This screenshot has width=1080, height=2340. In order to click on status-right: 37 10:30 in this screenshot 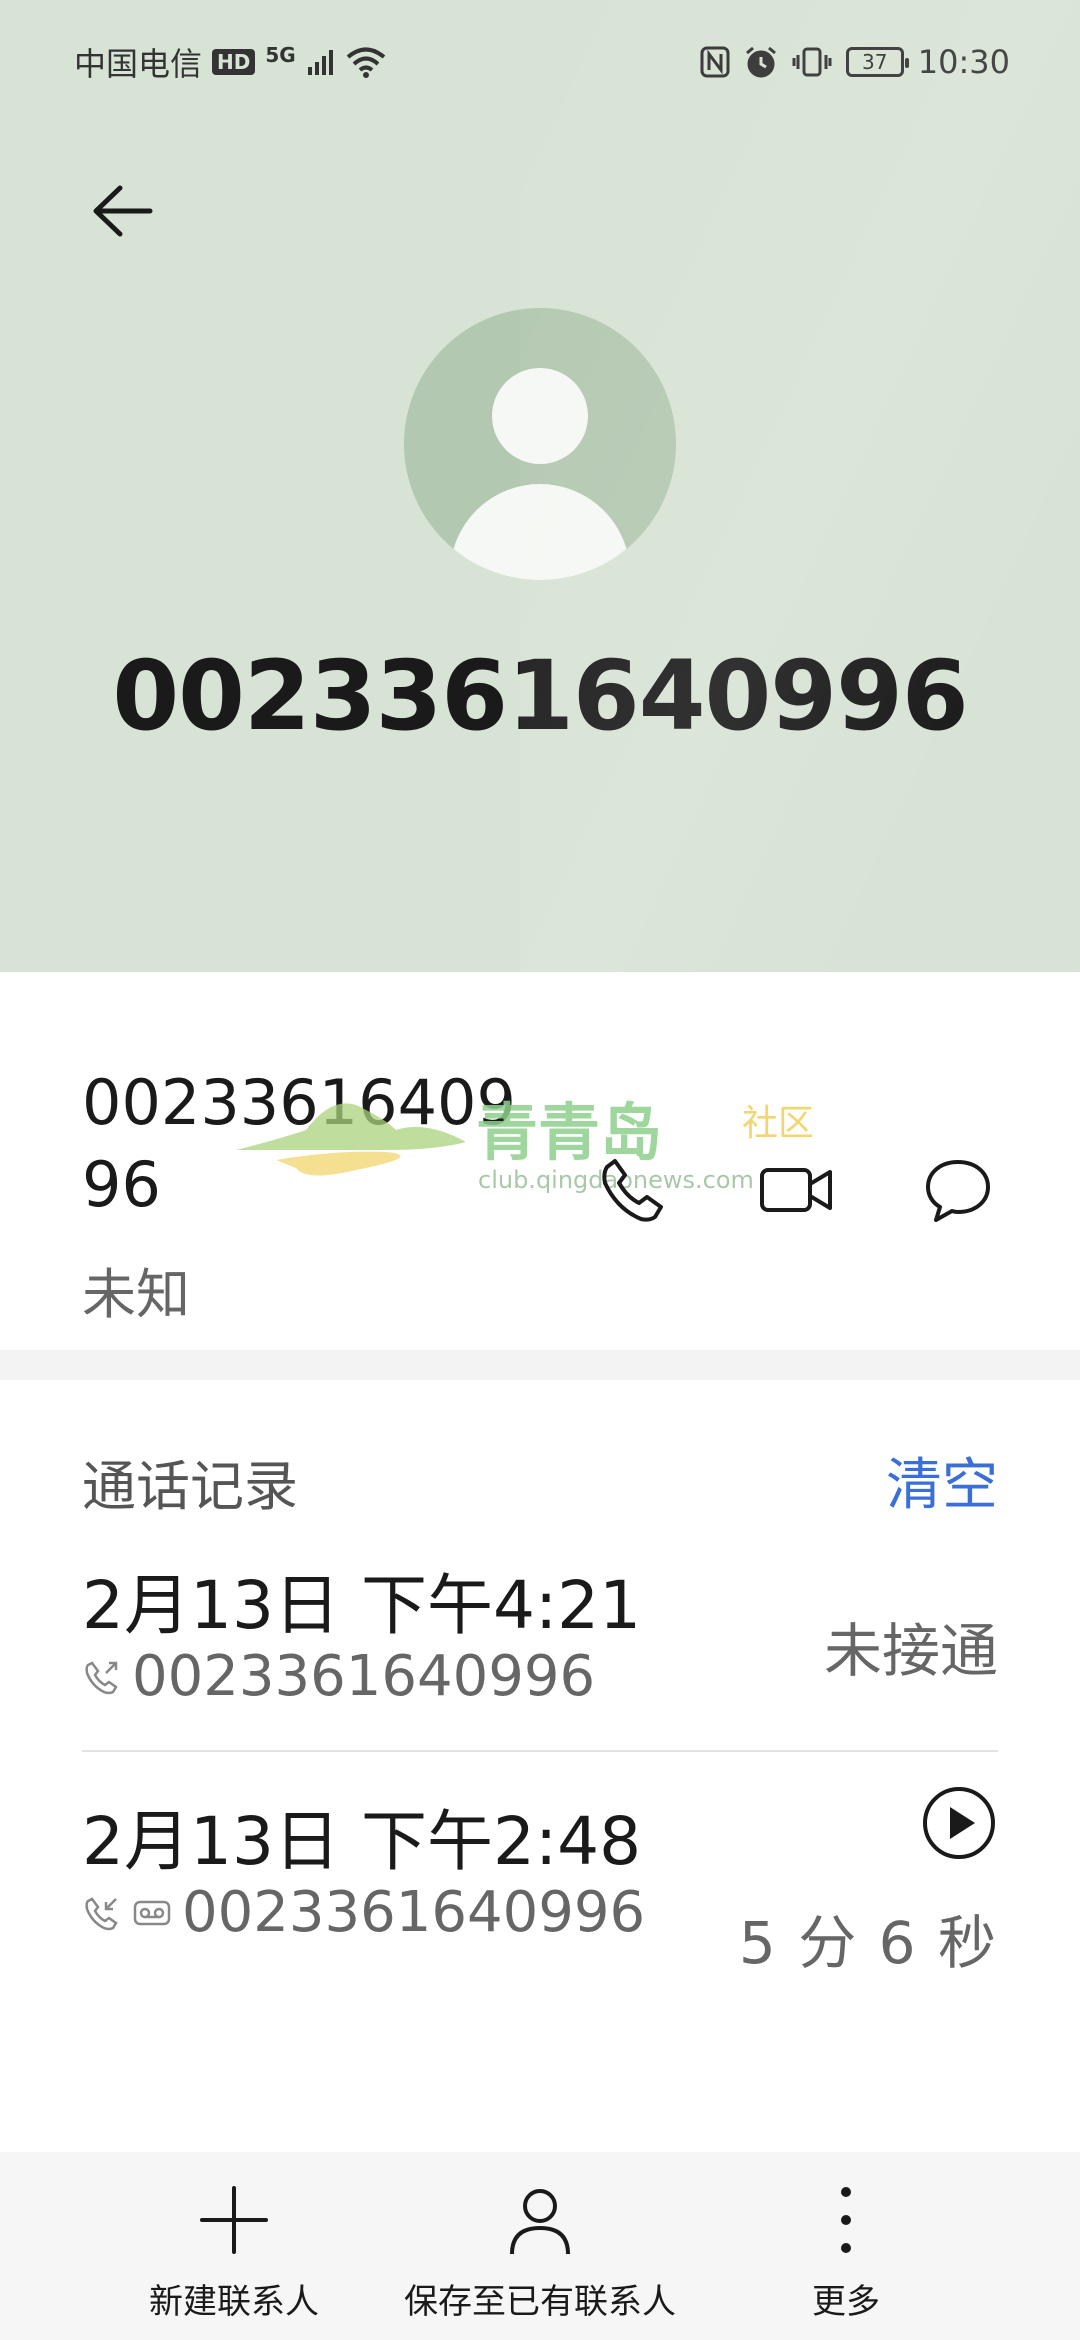, I will do `click(855, 62)`.